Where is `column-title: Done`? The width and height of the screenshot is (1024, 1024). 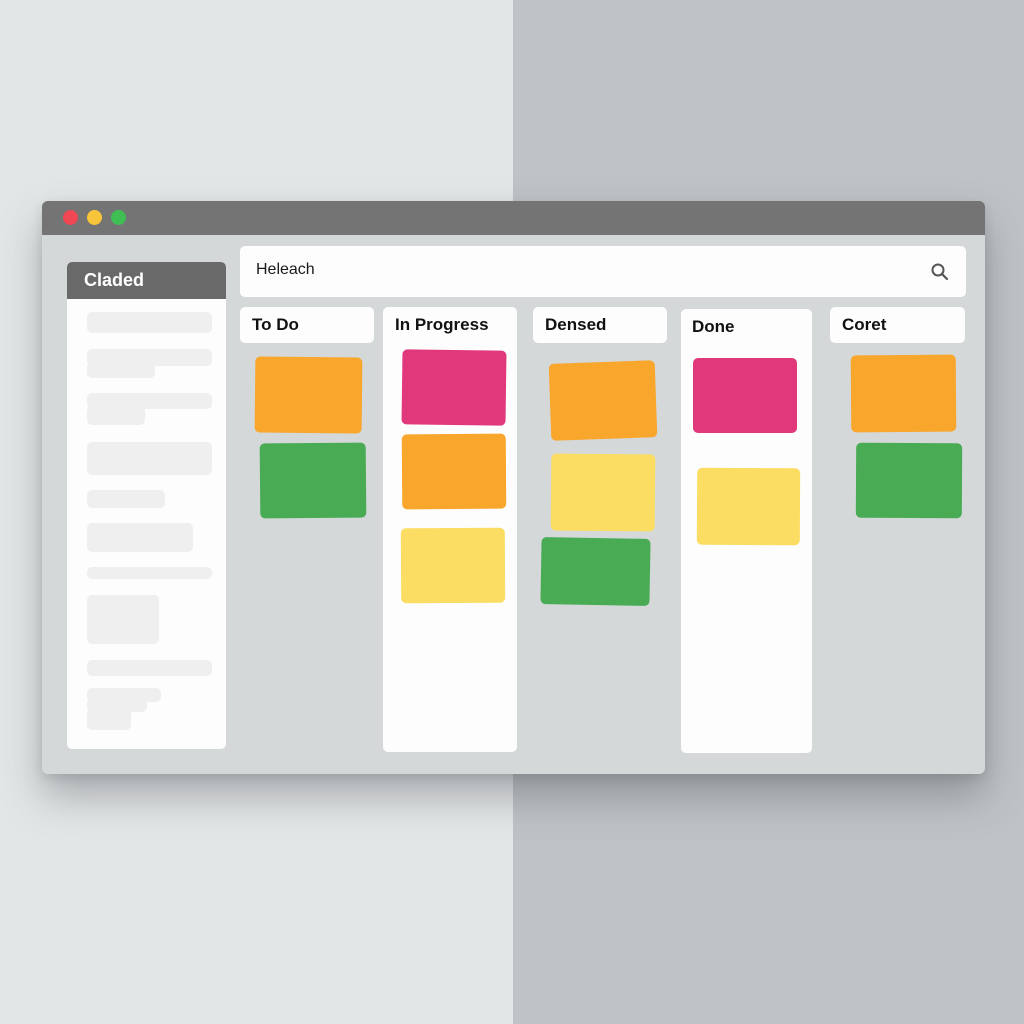
column-title: Done is located at coordinates (713, 327).